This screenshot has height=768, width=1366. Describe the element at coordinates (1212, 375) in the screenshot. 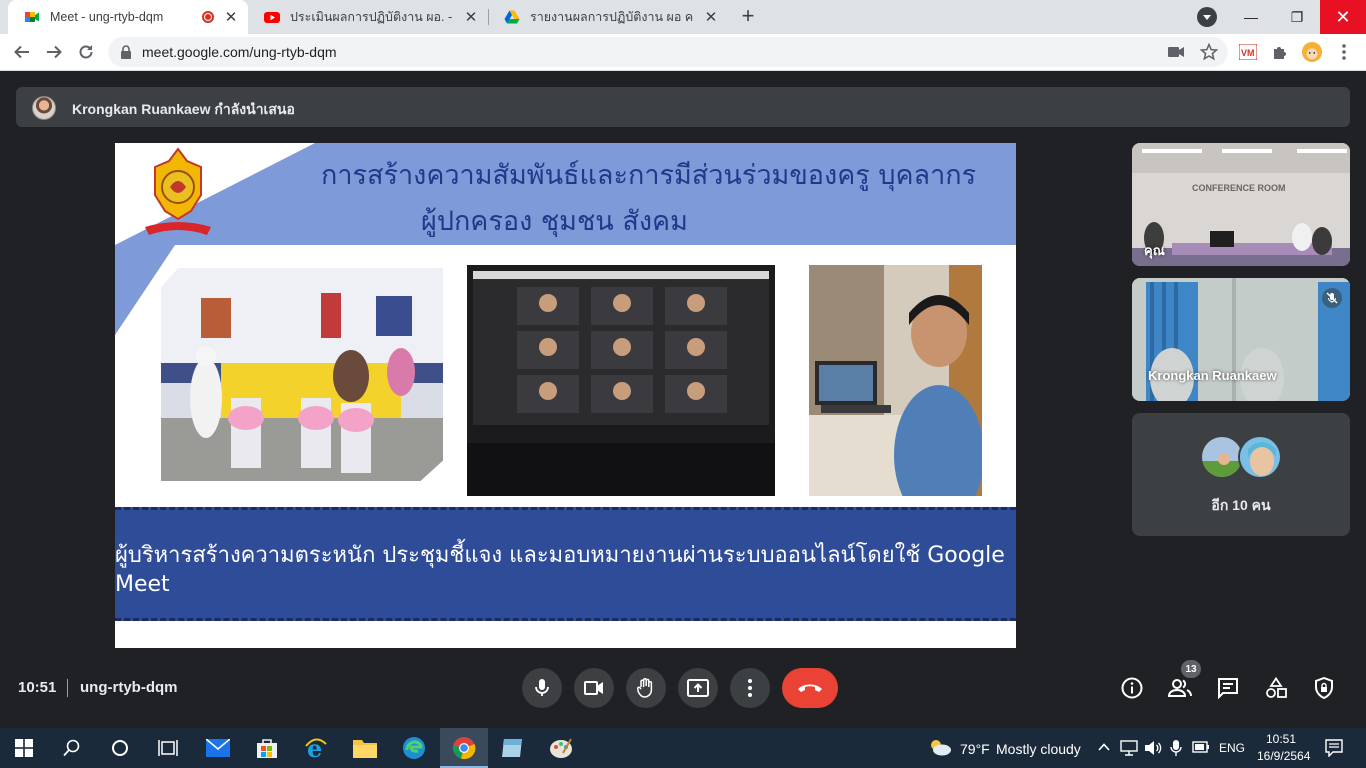

I see `participant-name: Krongkan Ruankaew` at that location.